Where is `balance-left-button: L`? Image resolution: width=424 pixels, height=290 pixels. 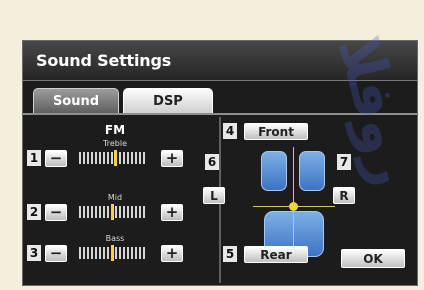
balance-left-button: L is located at coordinates (214, 195).